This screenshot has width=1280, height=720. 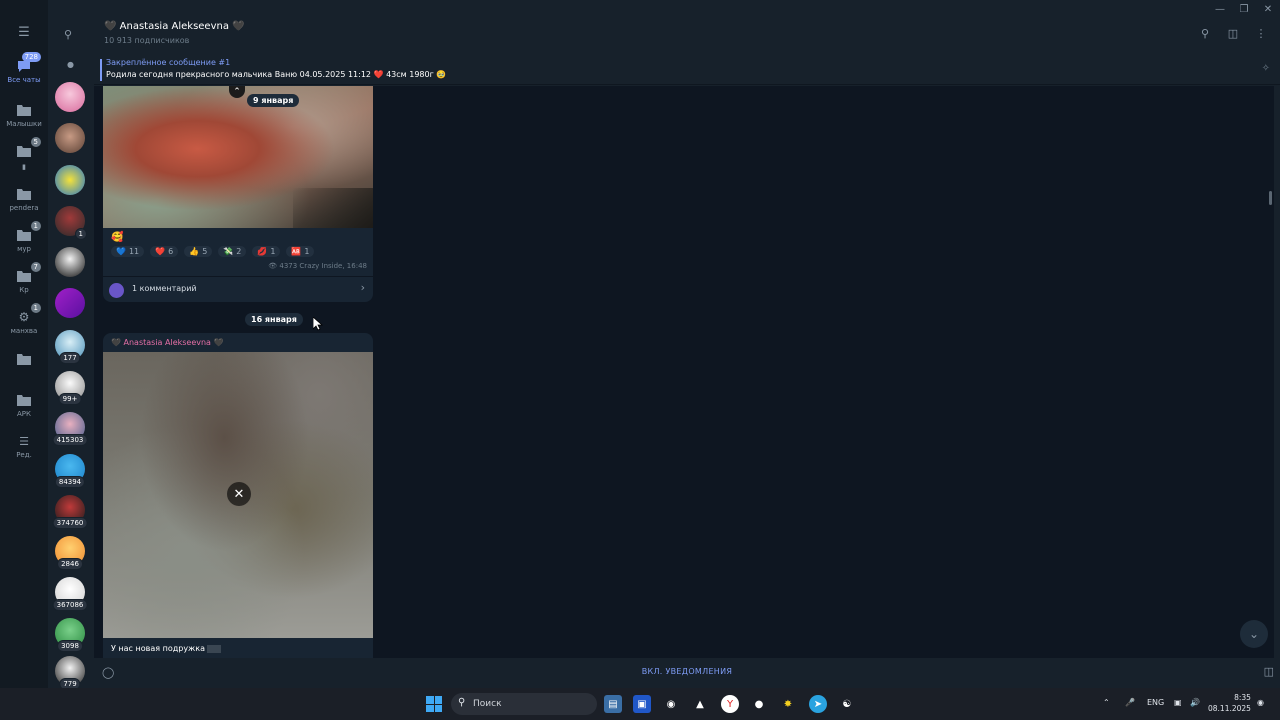 I want to click on date-separator: 16 января, so click(x=274, y=319).